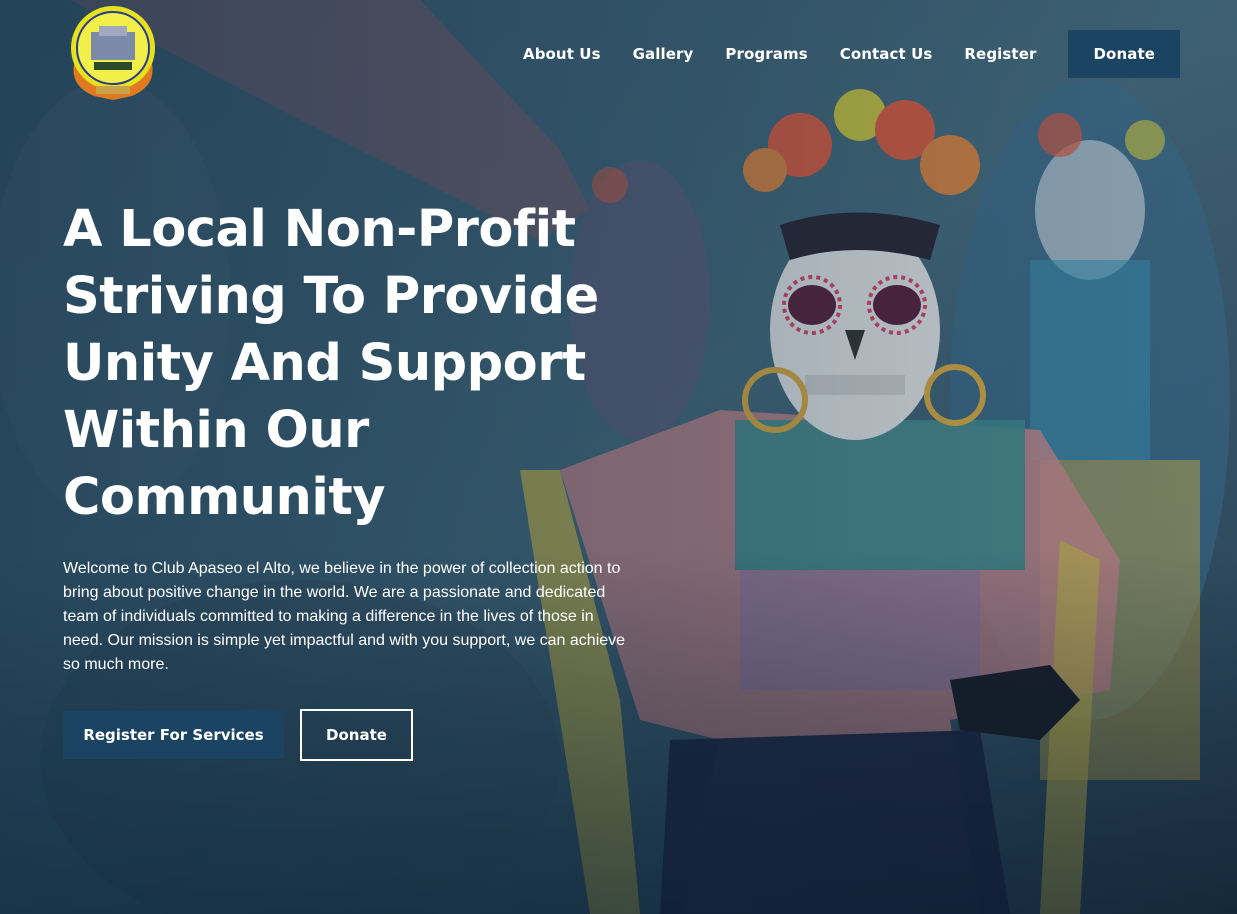  Describe the element at coordinates (1000, 54) in the screenshot. I see `nav-register: Register` at that location.